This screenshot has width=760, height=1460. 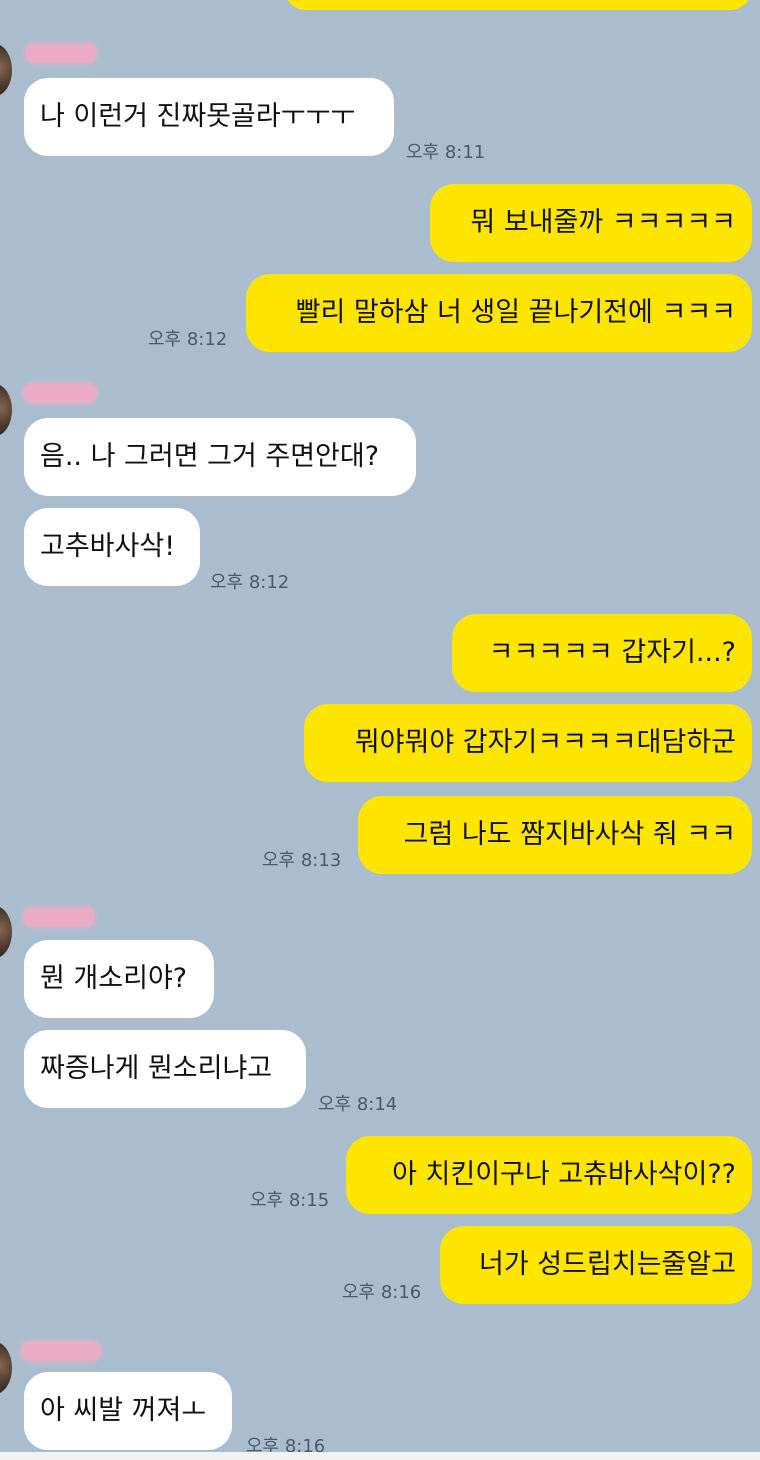 I want to click on message-incoming: 뭔 개소리야?, so click(x=119, y=979).